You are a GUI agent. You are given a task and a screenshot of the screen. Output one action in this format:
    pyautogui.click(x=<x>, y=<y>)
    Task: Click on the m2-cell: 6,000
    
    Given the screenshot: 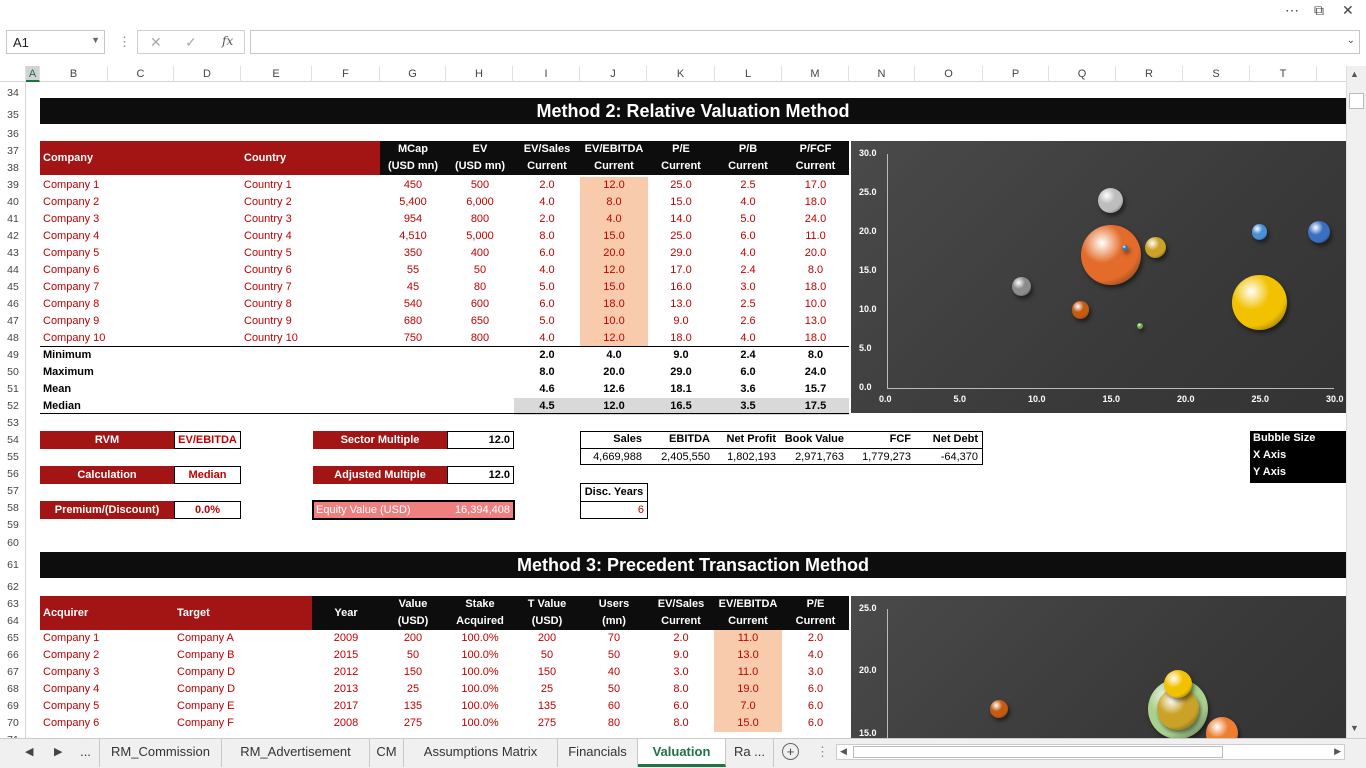 What is the action you would take?
    pyautogui.click(x=480, y=202)
    